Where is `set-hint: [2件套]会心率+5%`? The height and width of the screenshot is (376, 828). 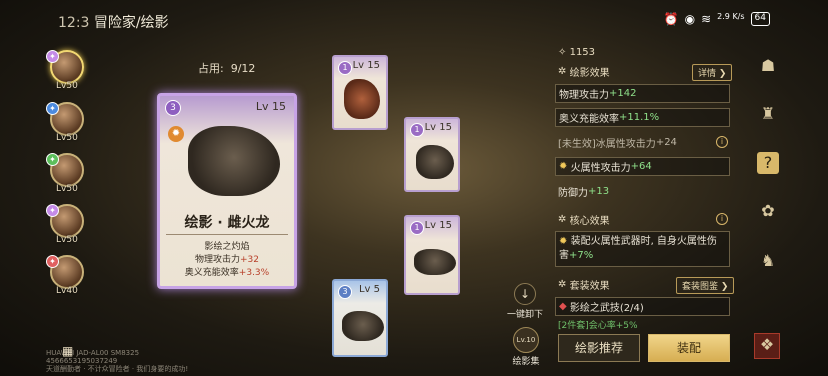 set-hint: [2件套]会心率+5% is located at coordinates (598, 326).